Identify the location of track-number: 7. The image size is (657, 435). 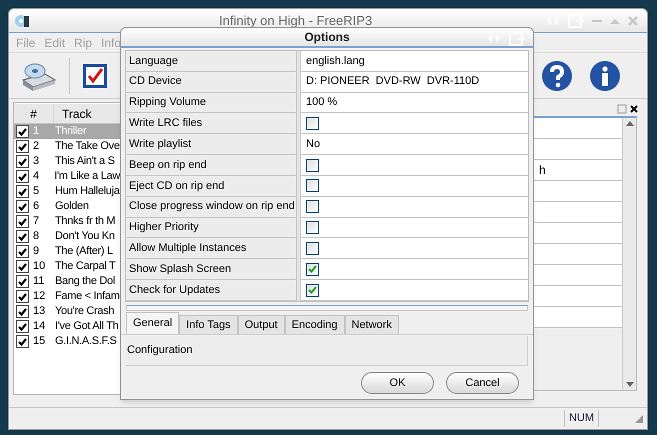
(36, 222).